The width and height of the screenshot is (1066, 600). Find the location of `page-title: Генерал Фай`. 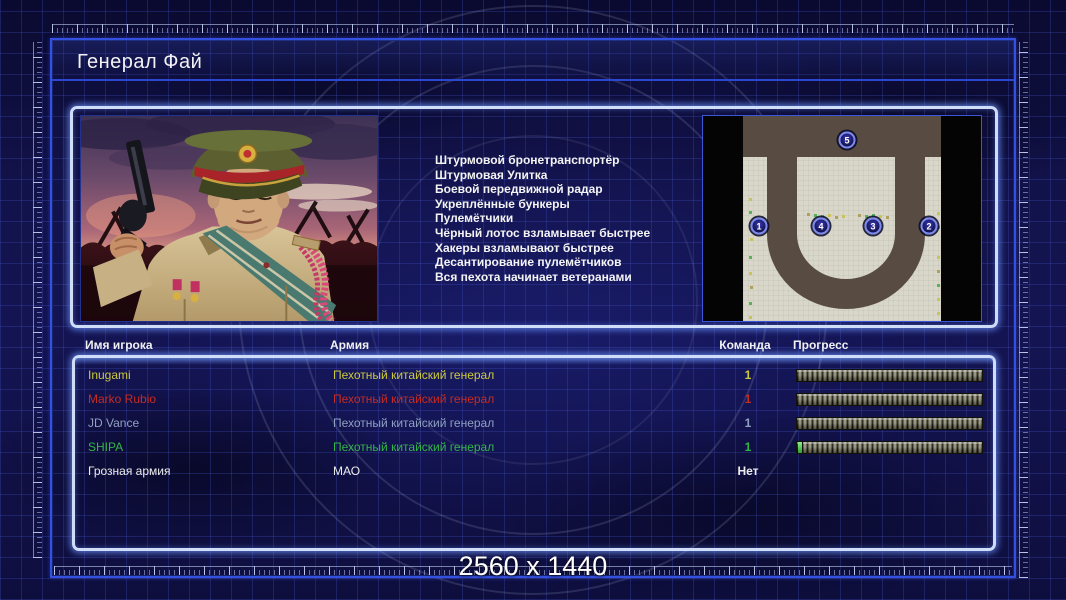

page-title: Генерал Фай is located at coordinates (140, 62).